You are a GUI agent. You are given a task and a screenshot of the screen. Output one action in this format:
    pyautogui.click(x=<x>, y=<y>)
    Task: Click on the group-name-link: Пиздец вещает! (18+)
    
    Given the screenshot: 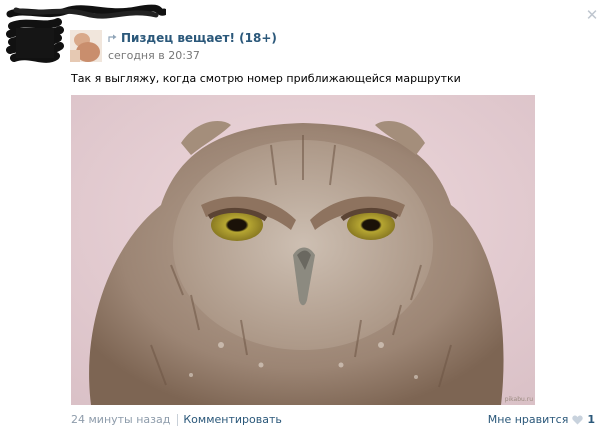 What is the action you would take?
    pyautogui.click(x=199, y=38)
    